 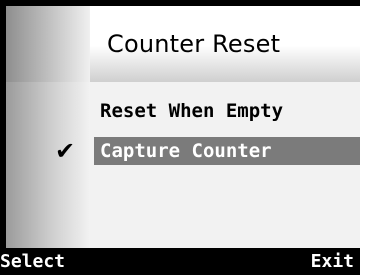 I want to click on page-title: Counter Reset, so click(x=194, y=44).